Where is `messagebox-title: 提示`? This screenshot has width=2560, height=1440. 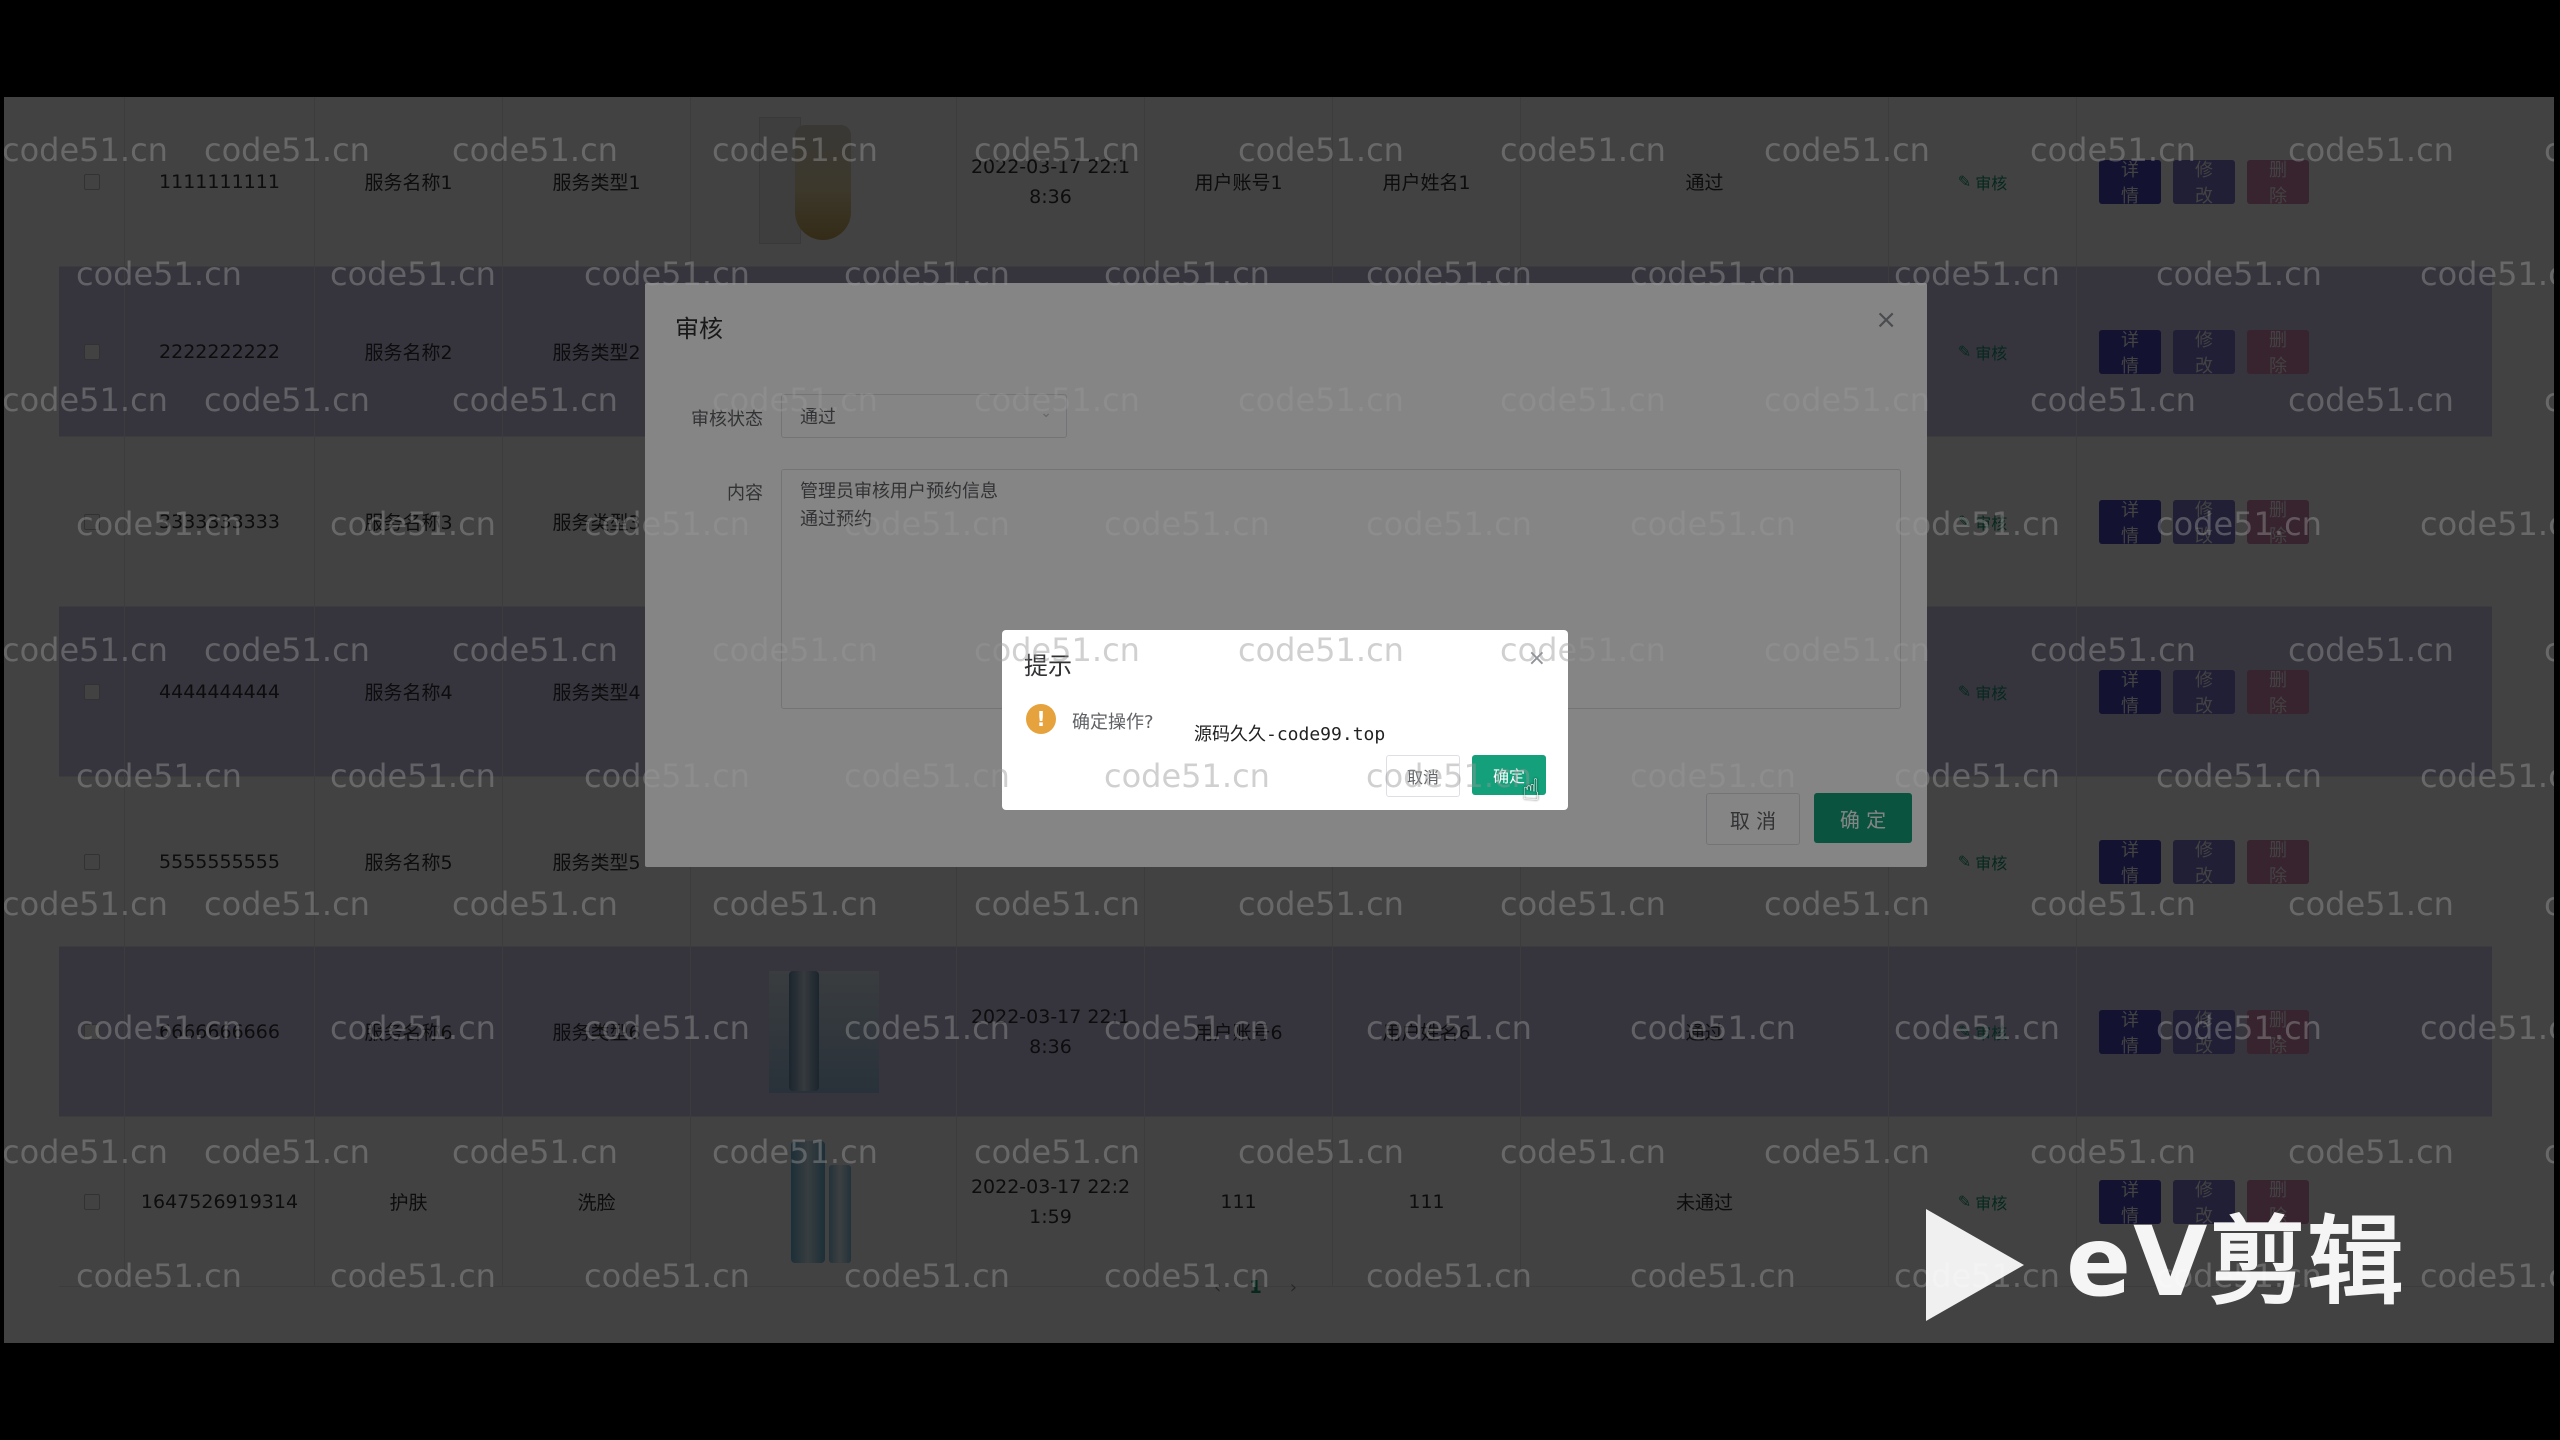 messagebox-title: 提示 is located at coordinates (1048, 666).